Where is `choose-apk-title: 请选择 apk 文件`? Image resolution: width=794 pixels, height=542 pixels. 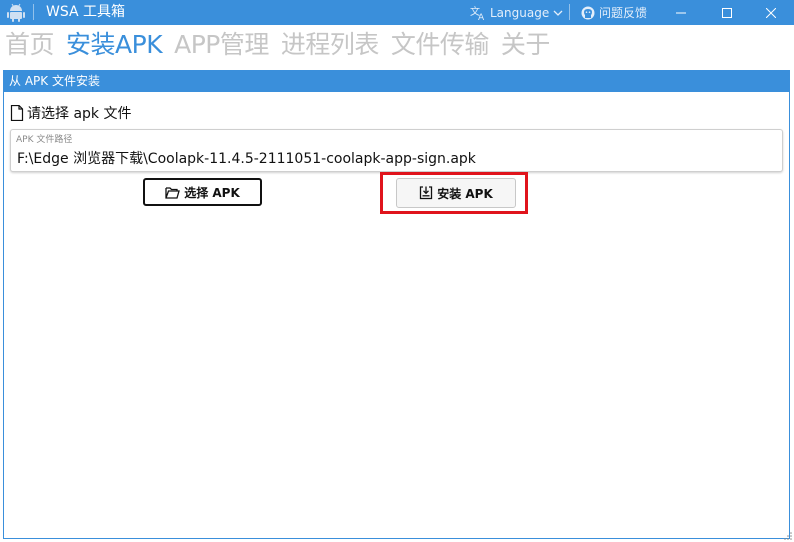 choose-apk-title: 请选择 apk 文件 is located at coordinates (79, 114).